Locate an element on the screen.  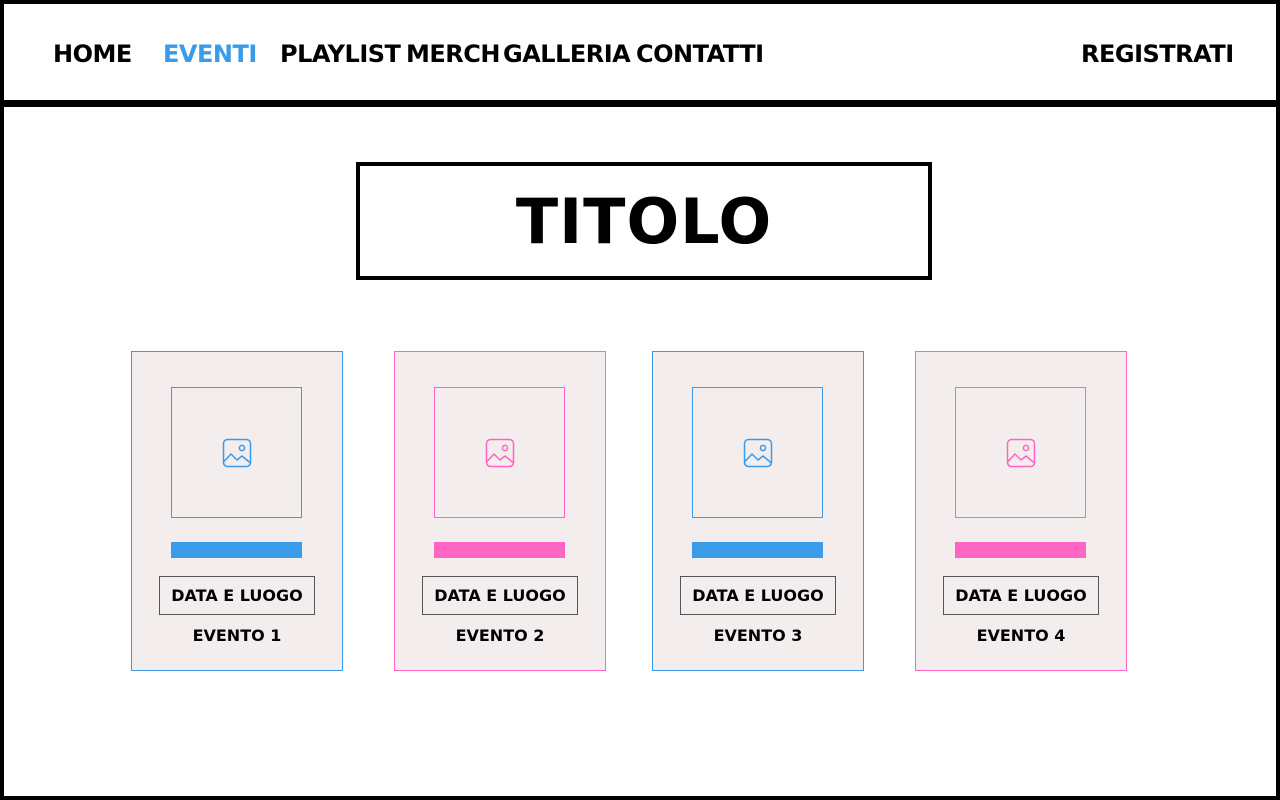
event-card-1: DATA E LUOGO EVENTO 1 is located at coordinates (237, 511).